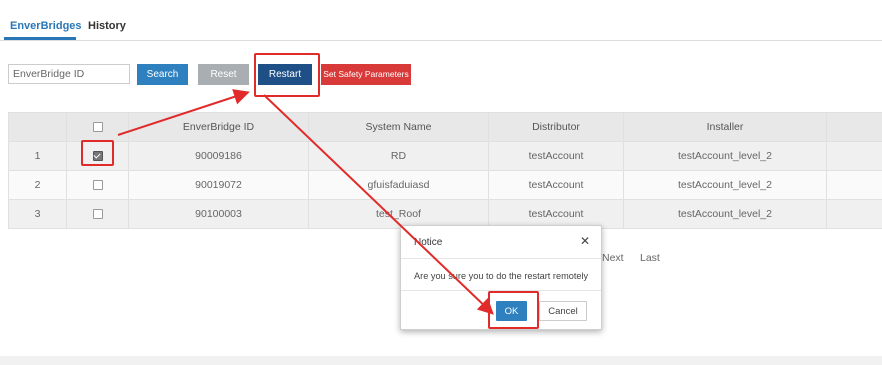 This screenshot has width=882, height=365. What do you see at coordinates (501, 258) in the screenshot?
I see `dialog-divider` at bounding box center [501, 258].